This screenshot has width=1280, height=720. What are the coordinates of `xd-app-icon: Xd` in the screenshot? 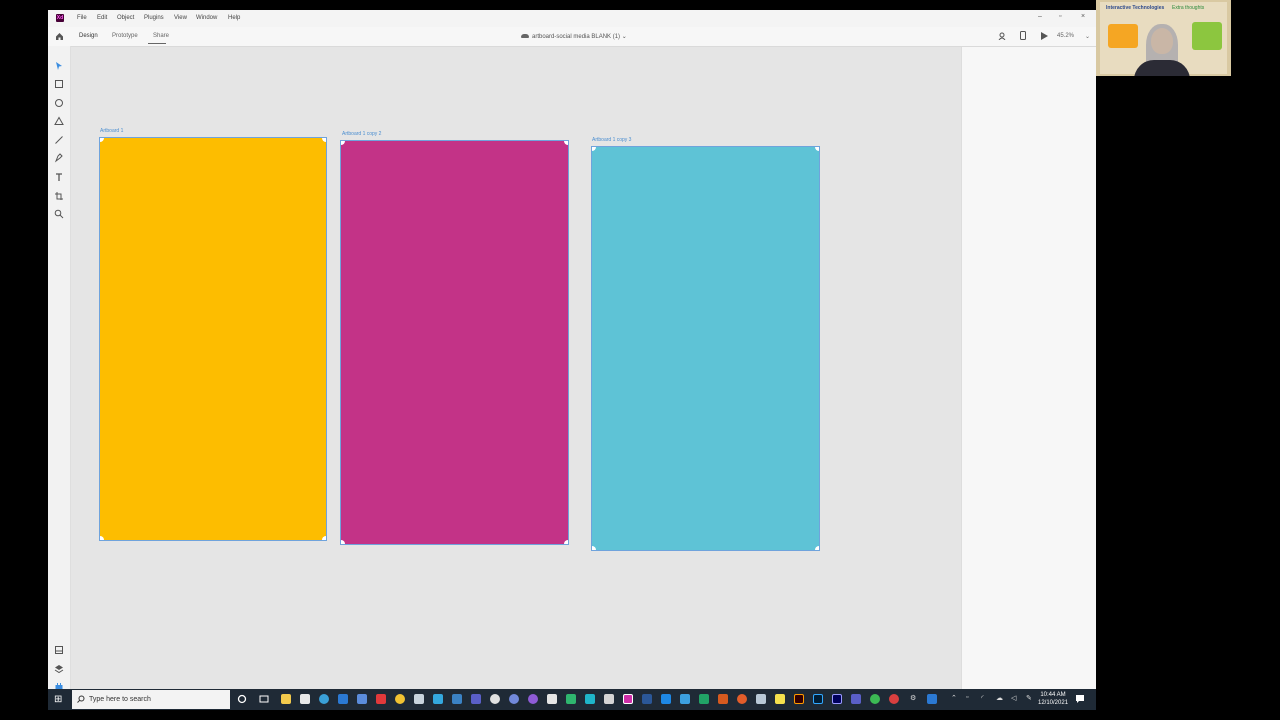 It's located at (60, 18).